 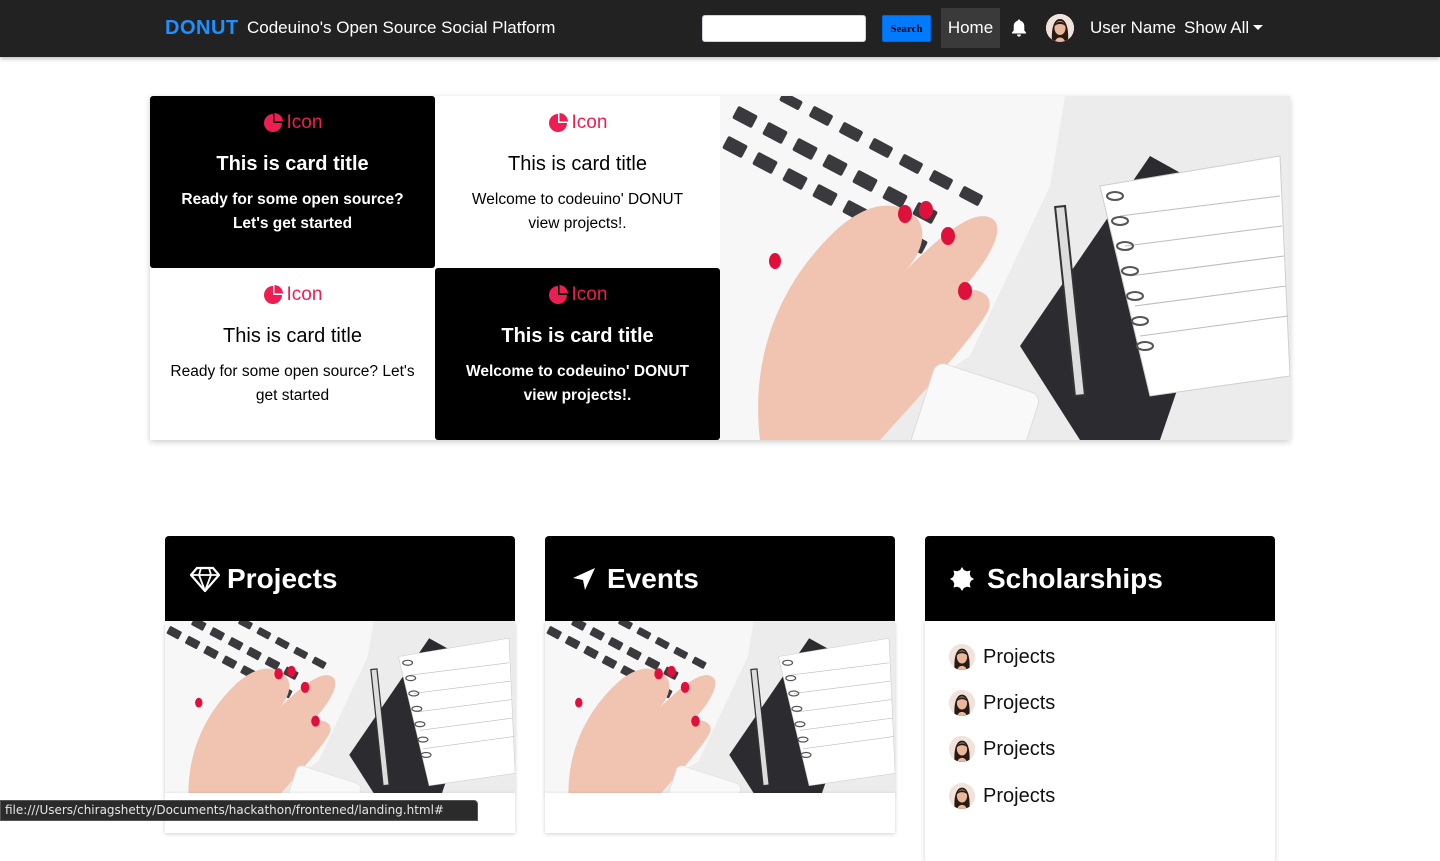 I want to click on caret-down-icon, so click(x=1258, y=27).